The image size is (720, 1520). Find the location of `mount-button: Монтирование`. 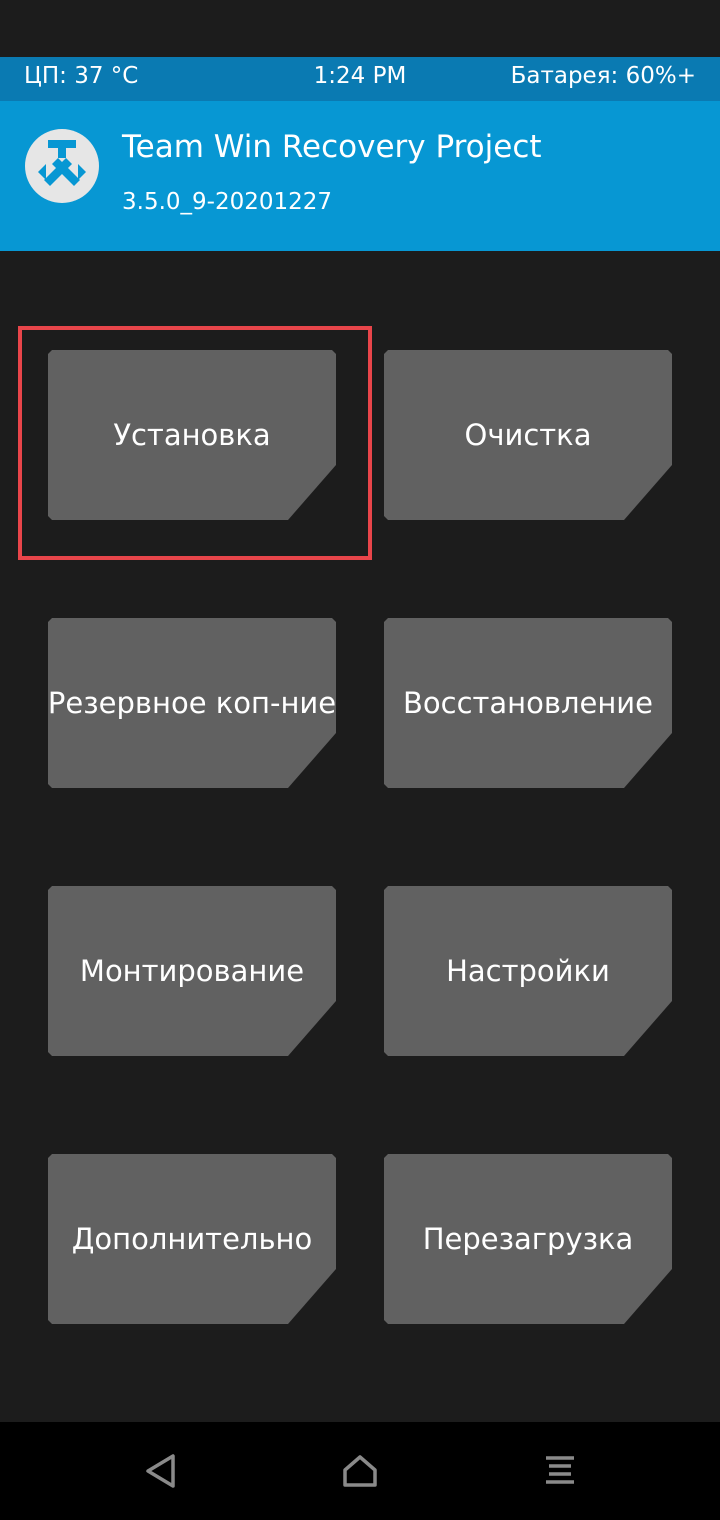

mount-button: Монтирование is located at coordinates (192, 971).